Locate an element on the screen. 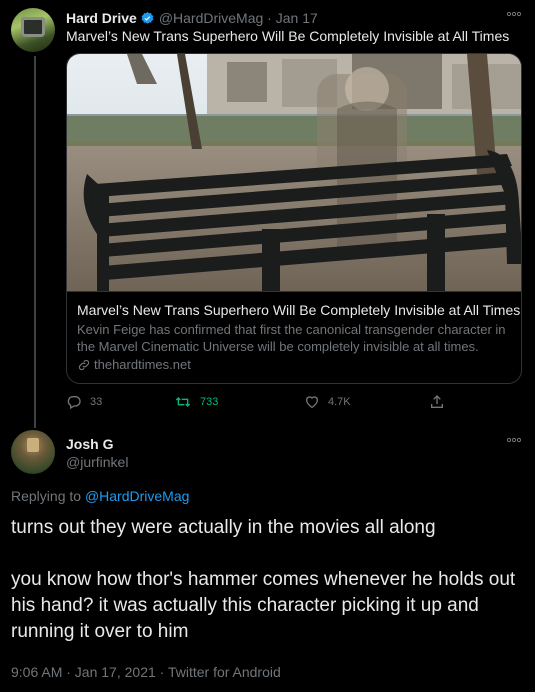 This screenshot has width=535, height=692. verified-badge-icon is located at coordinates (147, 18).